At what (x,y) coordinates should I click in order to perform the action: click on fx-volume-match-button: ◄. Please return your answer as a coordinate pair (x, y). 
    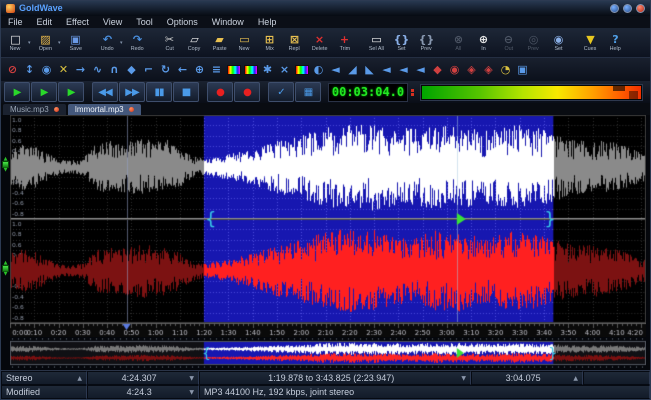
    Looking at the image, I should click on (403, 70).